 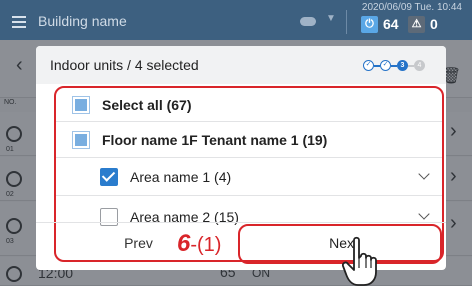 I want to click on checkbox-checked, so click(x=109, y=177).